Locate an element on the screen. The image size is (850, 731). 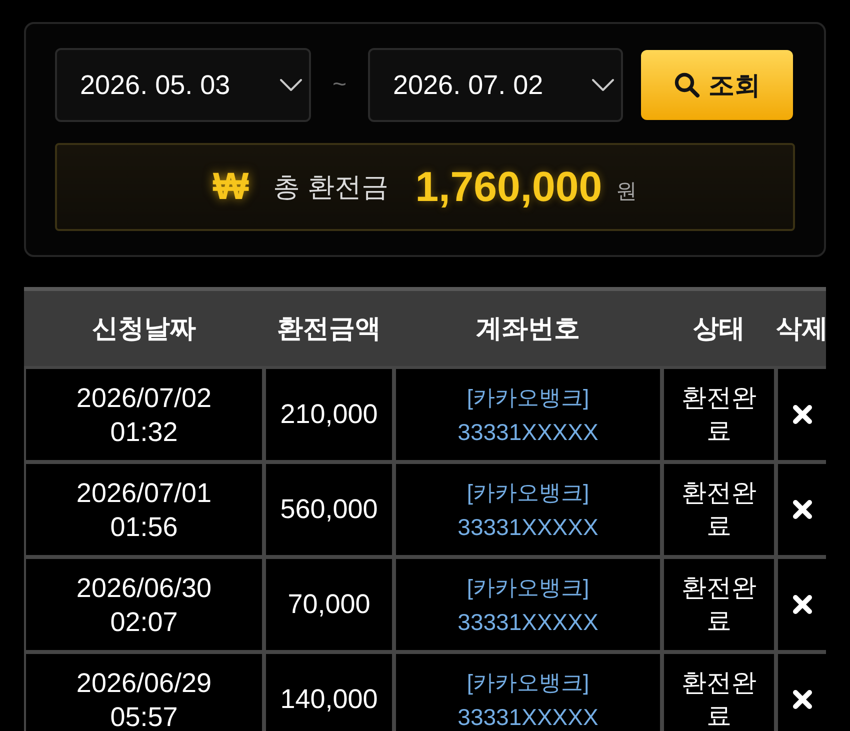
amount-cell: 560,000 is located at coordinates (329, 509).